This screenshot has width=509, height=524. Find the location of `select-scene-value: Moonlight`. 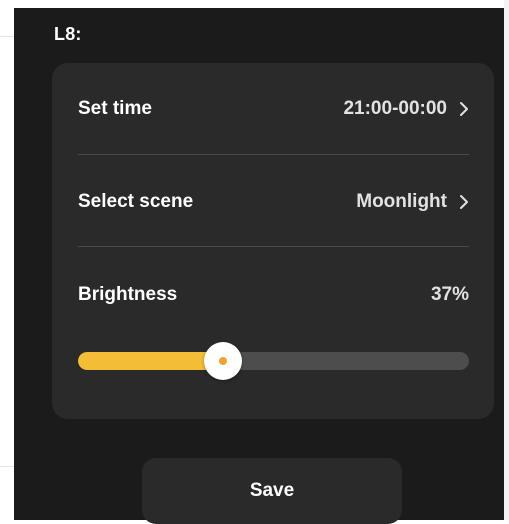

select-scene-value: Moonlight is located at coordinates (401, 201).